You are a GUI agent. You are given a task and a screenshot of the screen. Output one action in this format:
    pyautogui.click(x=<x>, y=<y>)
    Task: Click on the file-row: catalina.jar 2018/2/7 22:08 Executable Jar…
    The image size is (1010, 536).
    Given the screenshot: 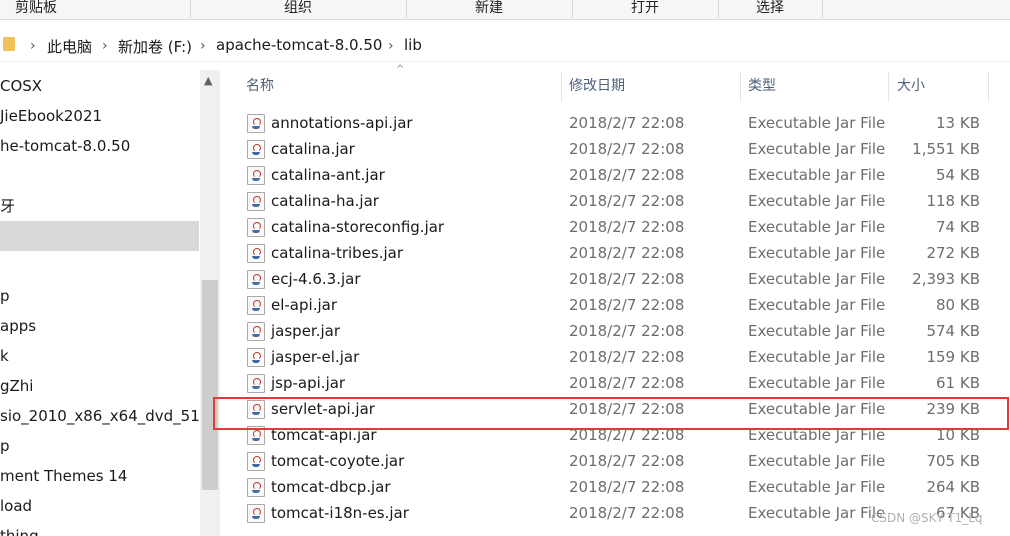 What is the action you would take?
    pyautogui.click(x=619, y=149)
    